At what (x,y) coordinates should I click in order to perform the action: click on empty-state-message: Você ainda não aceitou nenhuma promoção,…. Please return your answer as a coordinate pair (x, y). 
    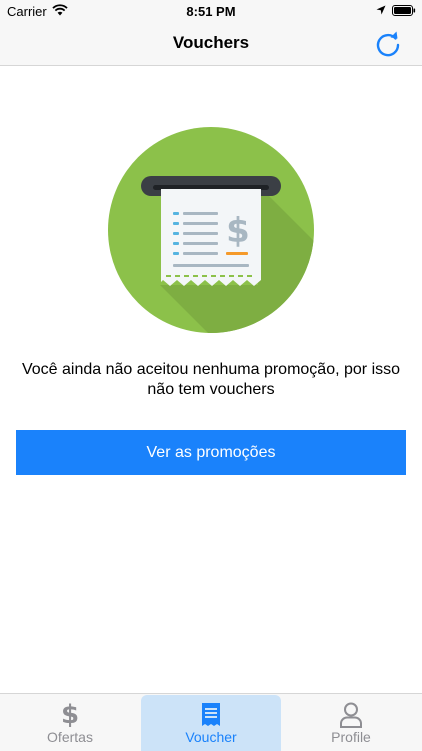
    Looking at the image, I should click on (211, 379).